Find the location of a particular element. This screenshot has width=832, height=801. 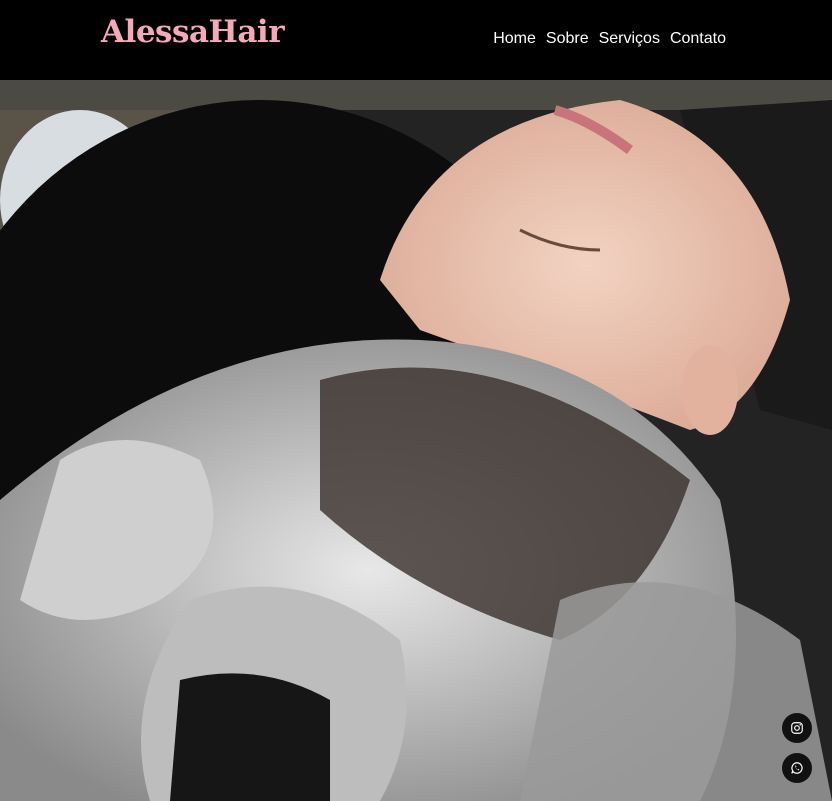

whatsapp-icon is located at coordinates (797, 768).